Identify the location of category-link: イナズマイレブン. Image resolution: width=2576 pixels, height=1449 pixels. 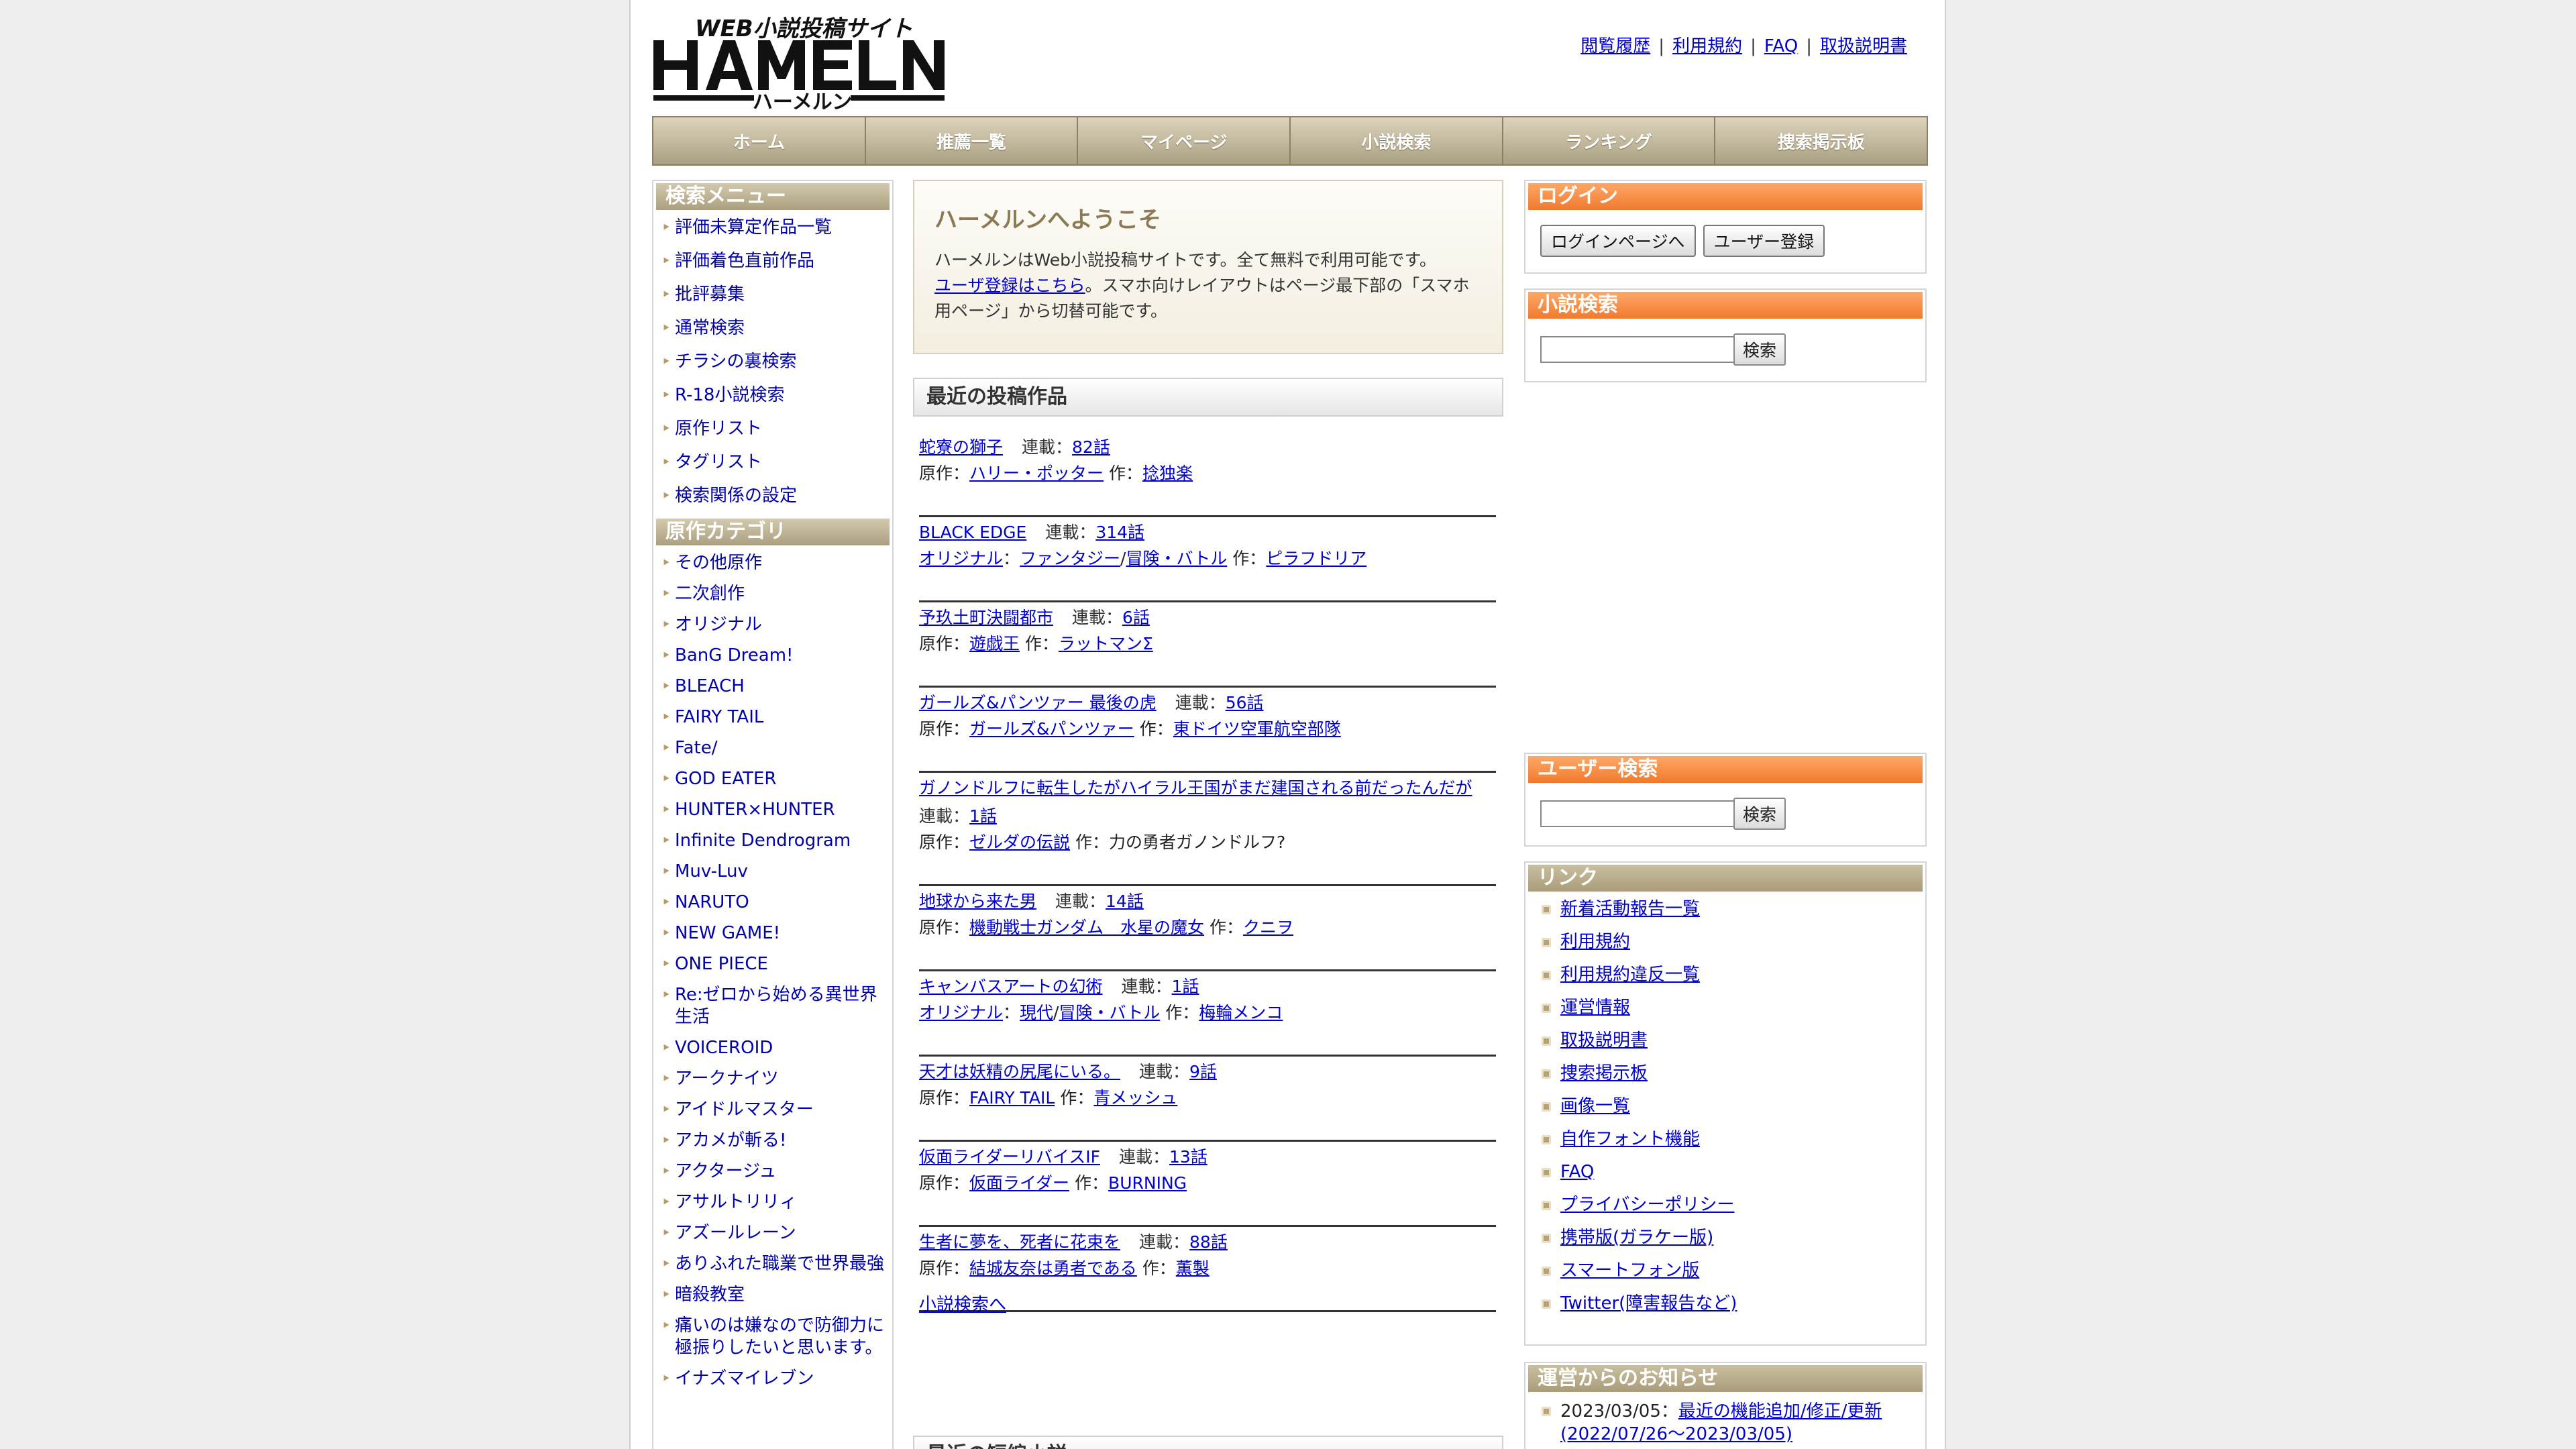
(744, 1378).